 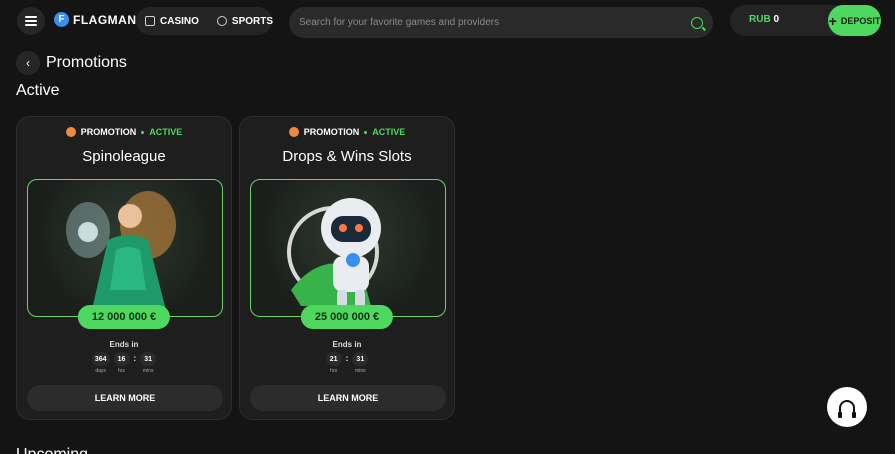 I want to click on countdown-timer: 364 days 16 hrs : 31 mins, so click(x=124, y=363).